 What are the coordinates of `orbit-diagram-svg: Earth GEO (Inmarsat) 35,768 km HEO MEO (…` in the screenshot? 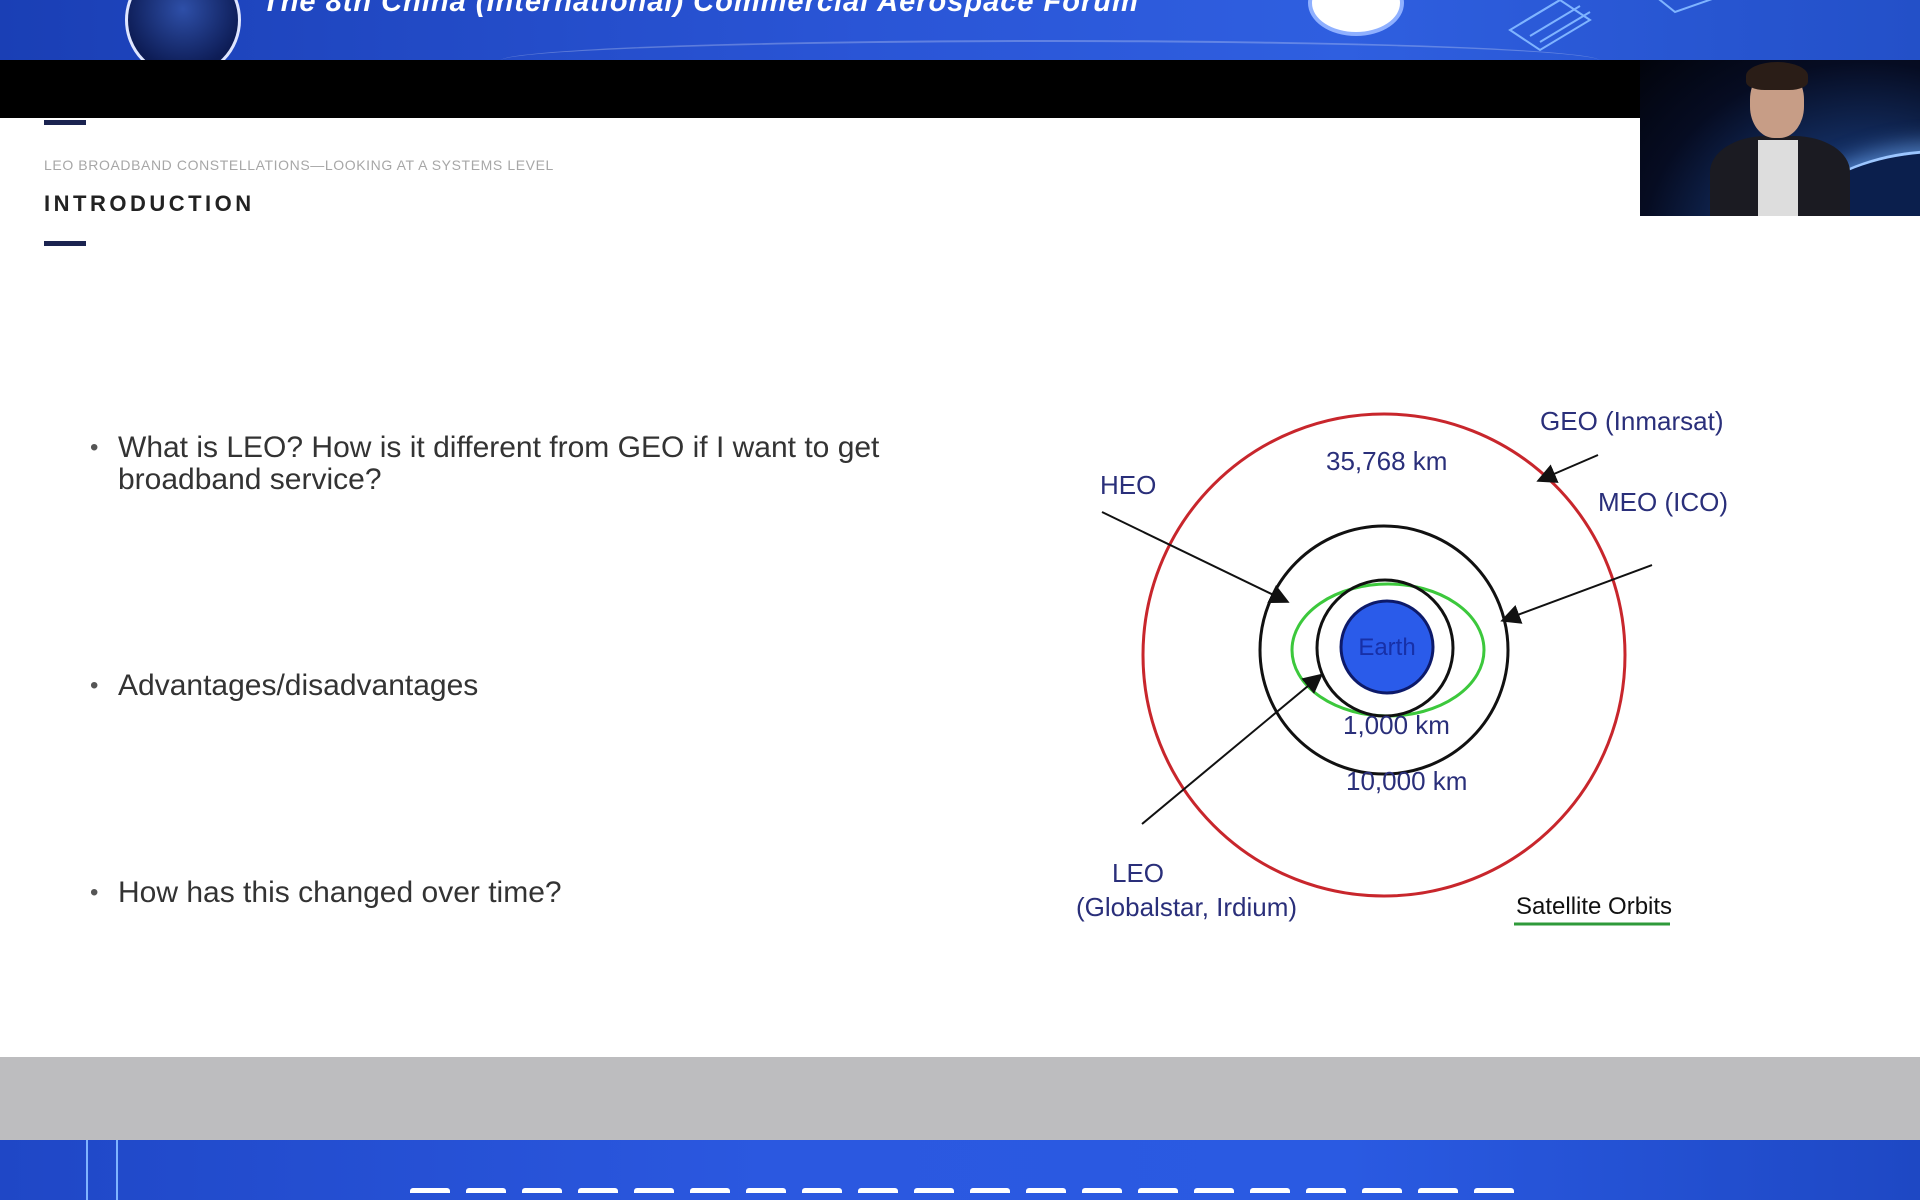 It's located at (1402, 666).